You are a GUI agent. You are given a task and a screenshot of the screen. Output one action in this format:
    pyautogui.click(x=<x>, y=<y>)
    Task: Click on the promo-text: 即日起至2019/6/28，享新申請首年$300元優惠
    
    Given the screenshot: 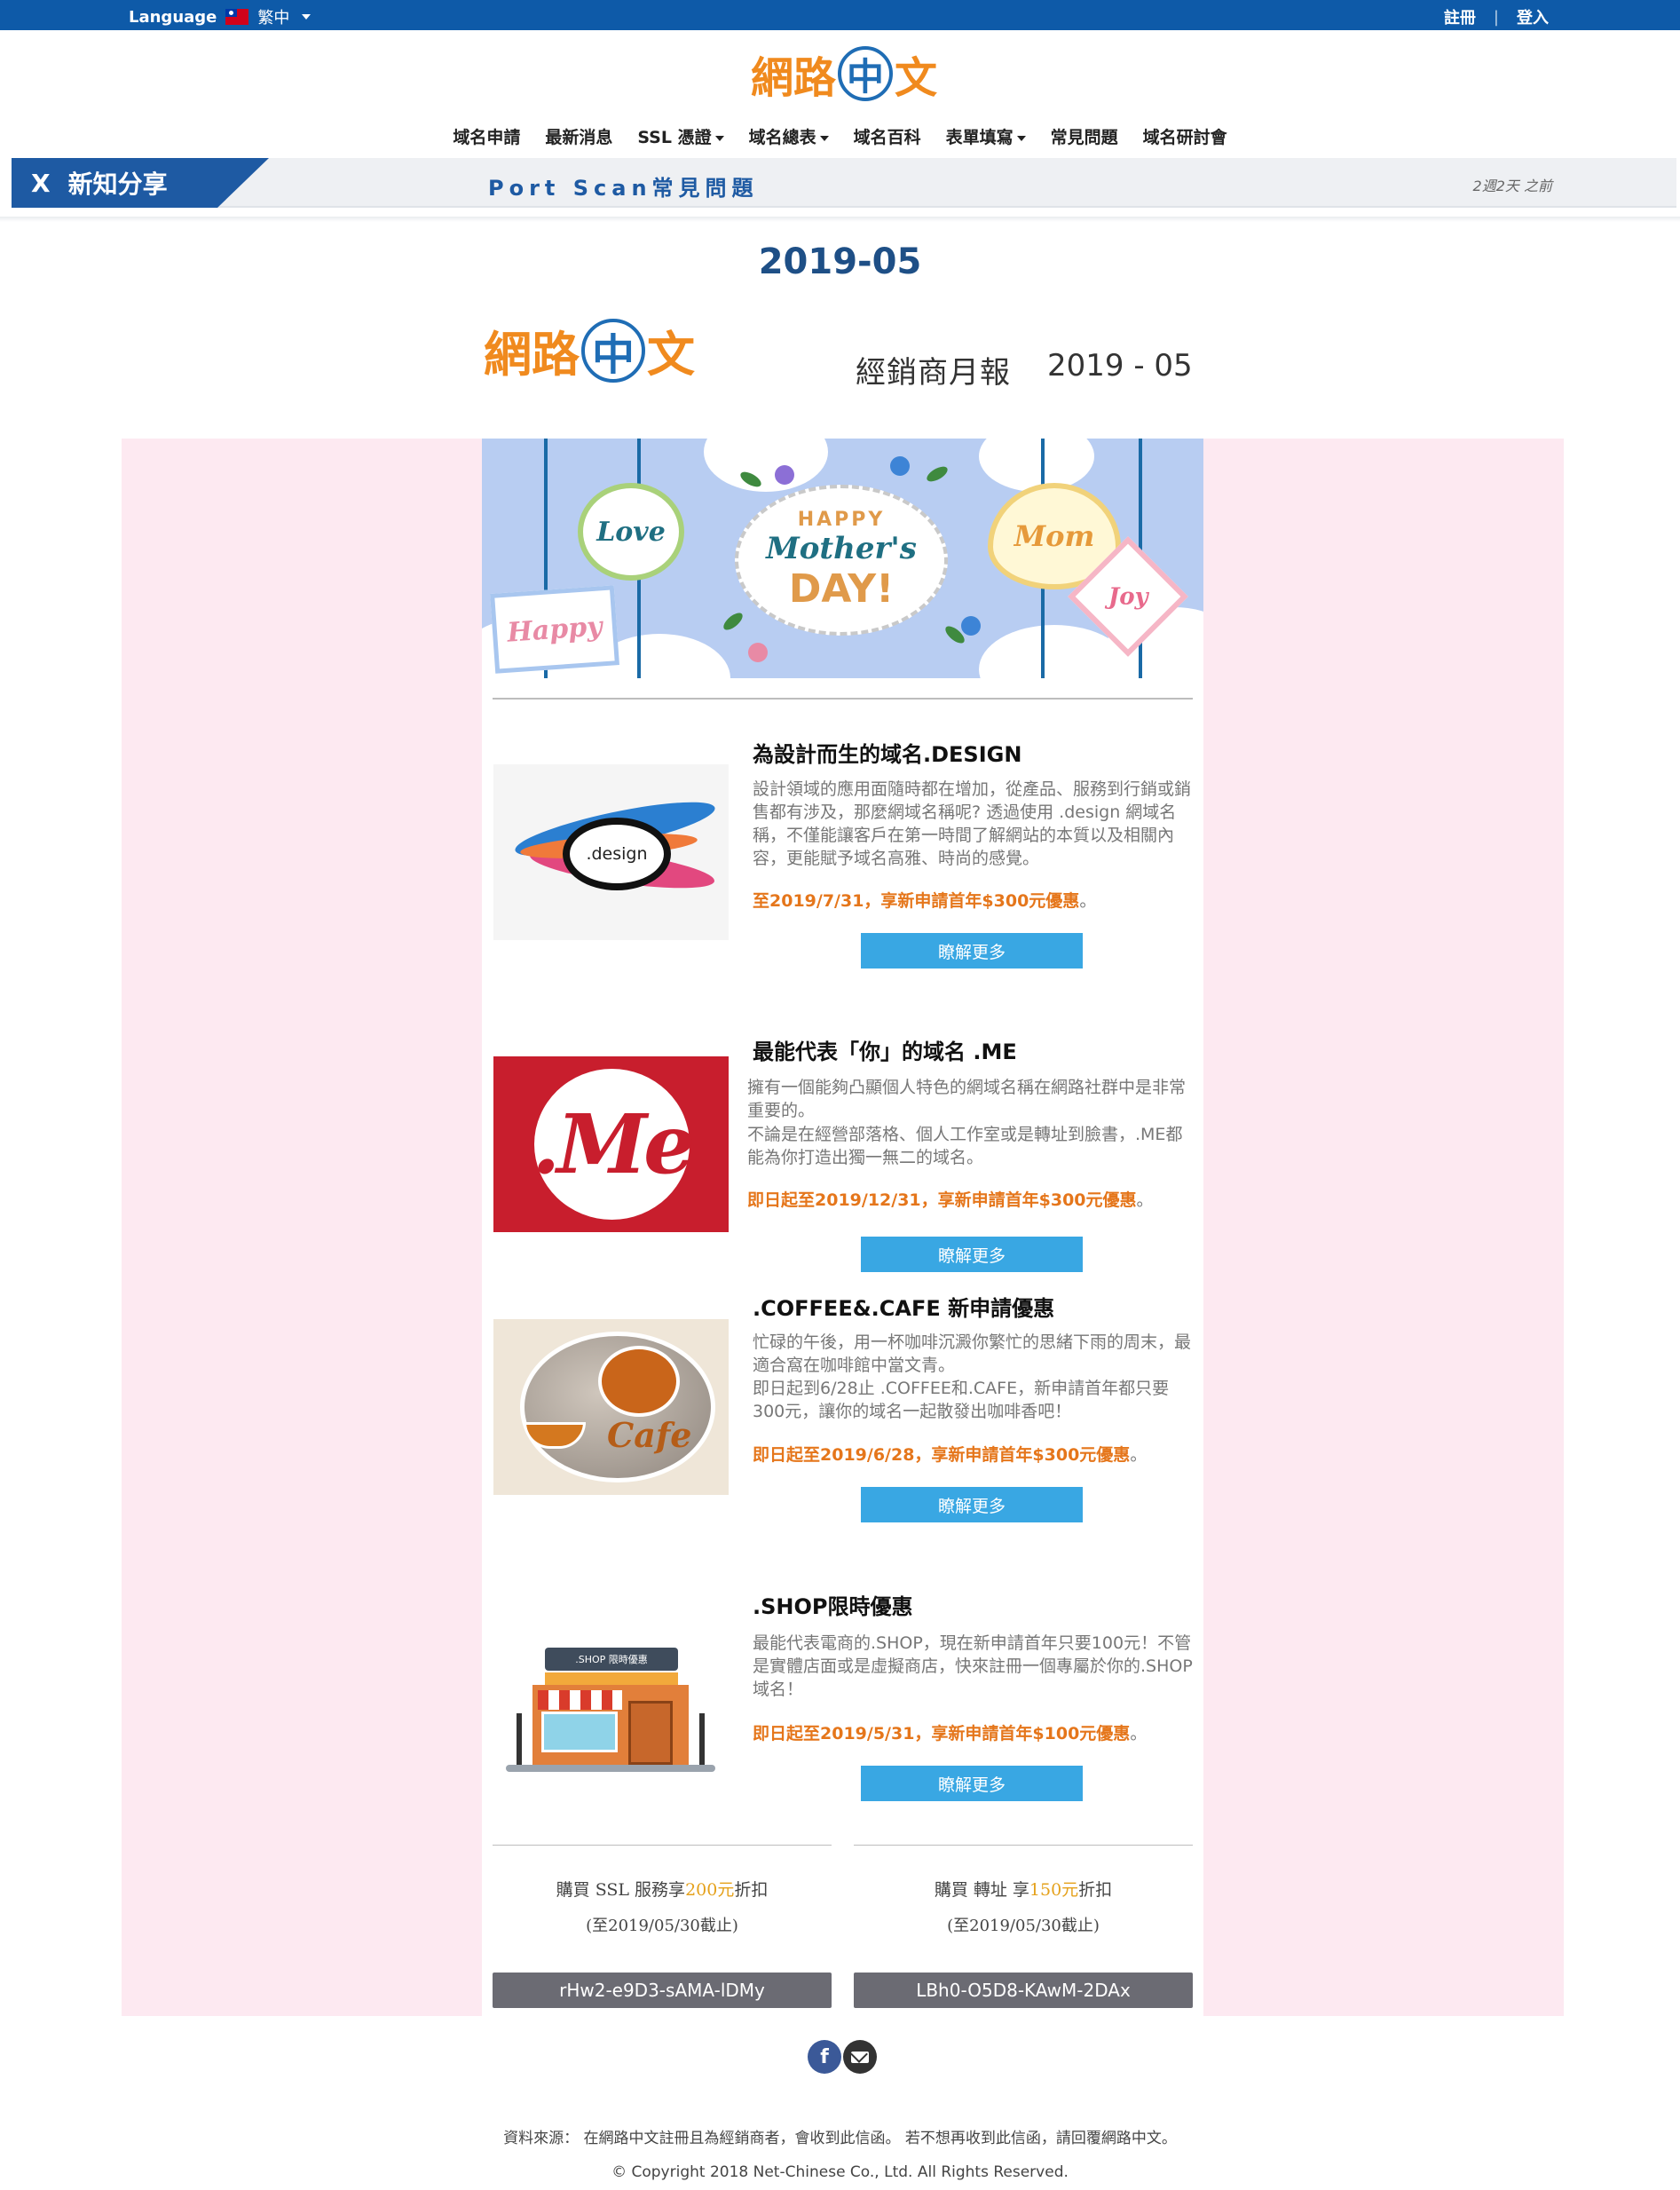 What is the action you would take?
    pyautogui.click(x=942, y=1455)
    